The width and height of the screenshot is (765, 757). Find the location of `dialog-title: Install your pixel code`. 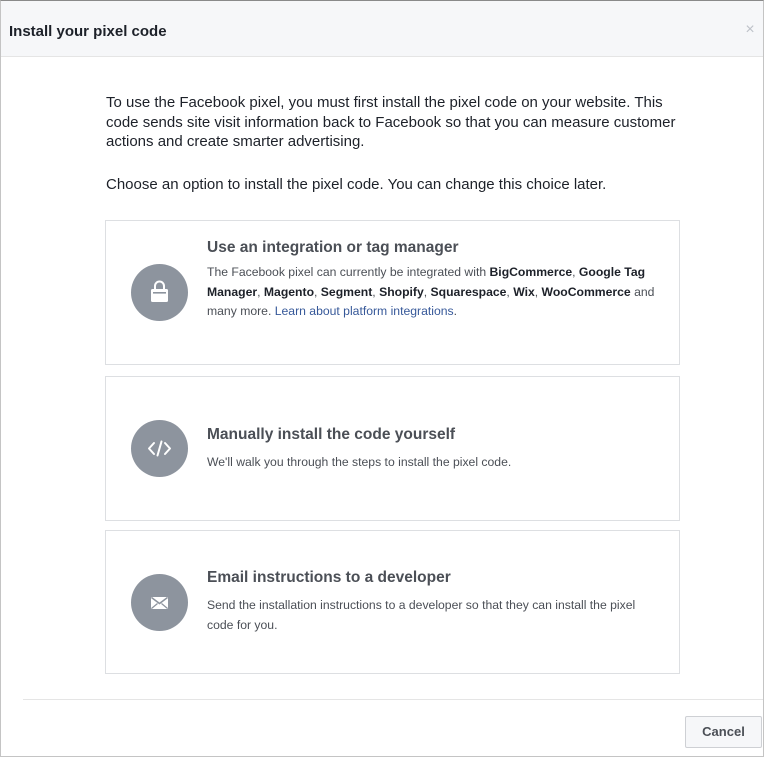

dialog-title: Install your pixel code is located at coordinates (88, 31).